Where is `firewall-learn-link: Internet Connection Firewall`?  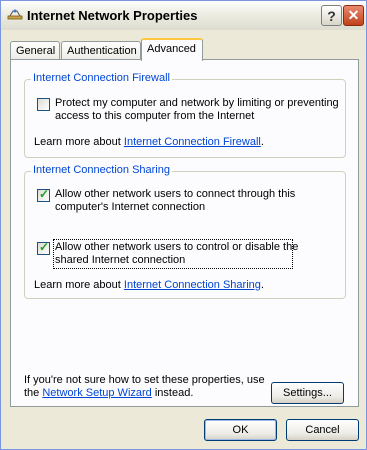
firewall-learn-link: Internet Connection Firewall is located at coordinates (192, 142).